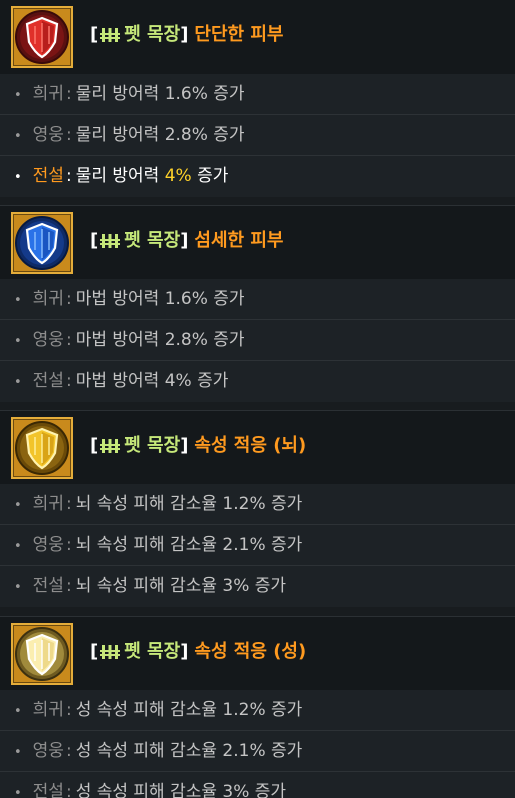 Image resolution: width=515 pixels, height=798 pixels. What do you see at coordinates (239, 34) in the screenshot?
I see `skill-name: 단단한 피부` at bounding box center [239, 34].